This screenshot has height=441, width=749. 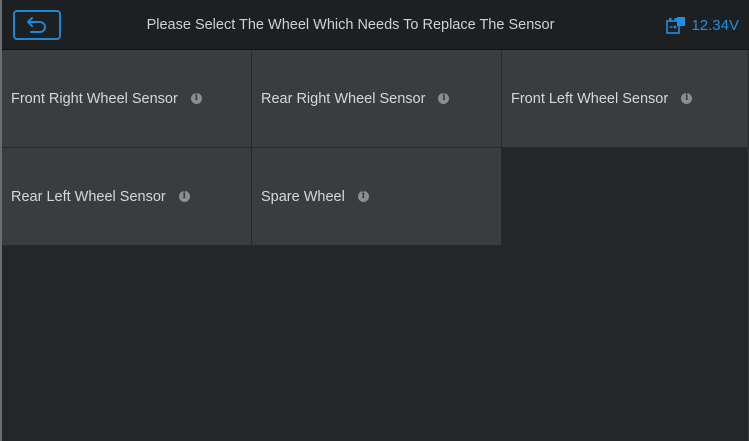 I want to click on wheel-option-front-left: Front Left Wheel Sensor i, so click(x=625, y=99).